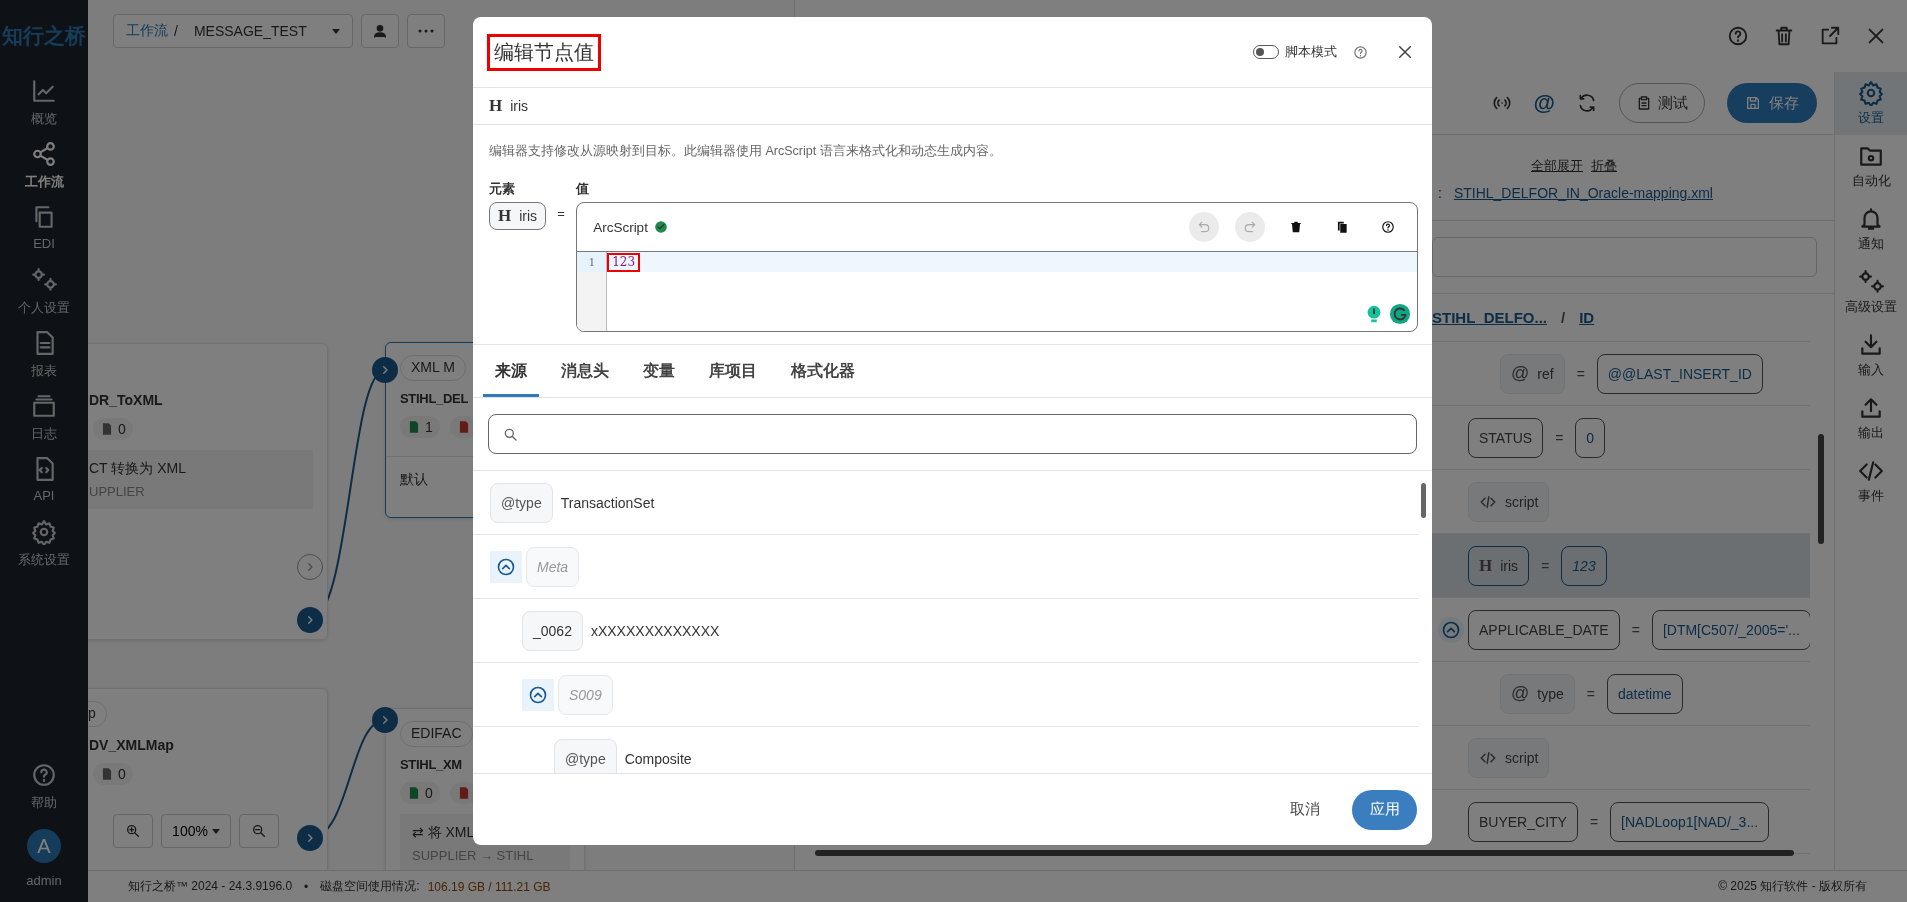 This screenshot has width=1907, height=902. I want to click on group-chip: S009, so click(585, 694).